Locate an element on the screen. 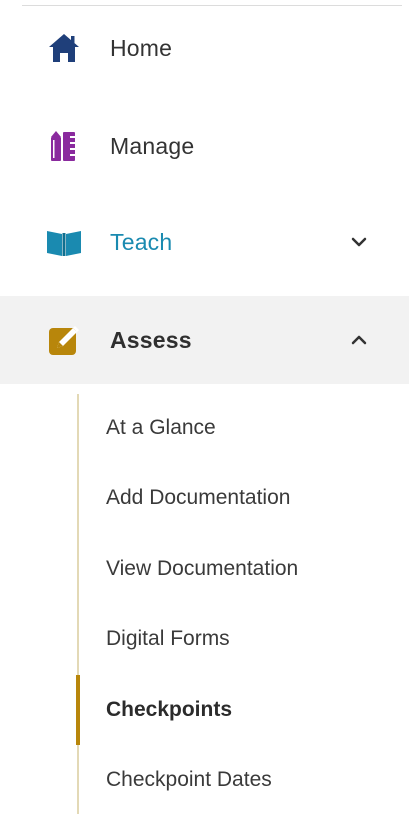  nav-item-teach: Teach is located at coordinates (204, 242).